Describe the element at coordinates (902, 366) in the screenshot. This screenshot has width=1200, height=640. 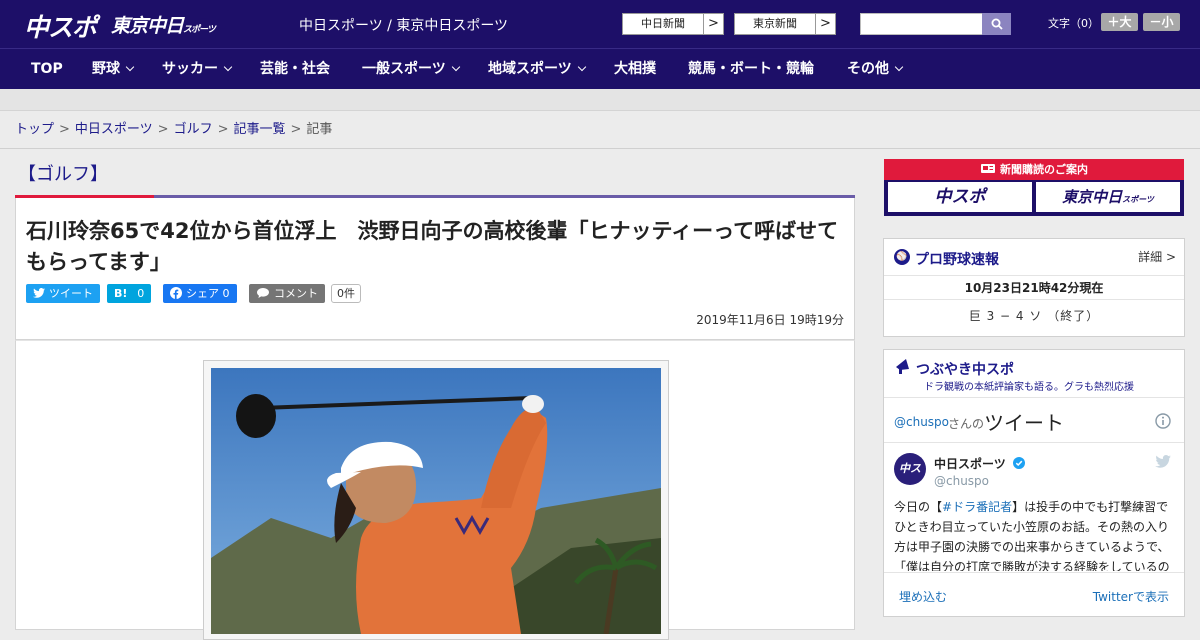
I see `megaphone-icon` at that location.